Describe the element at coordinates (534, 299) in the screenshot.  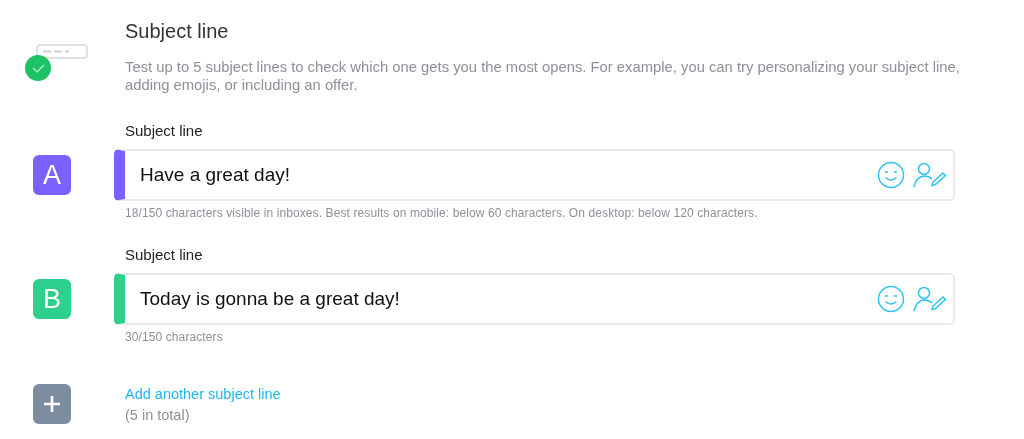
I see `subject-input-field: Today is gonna be a great day!` at that location.